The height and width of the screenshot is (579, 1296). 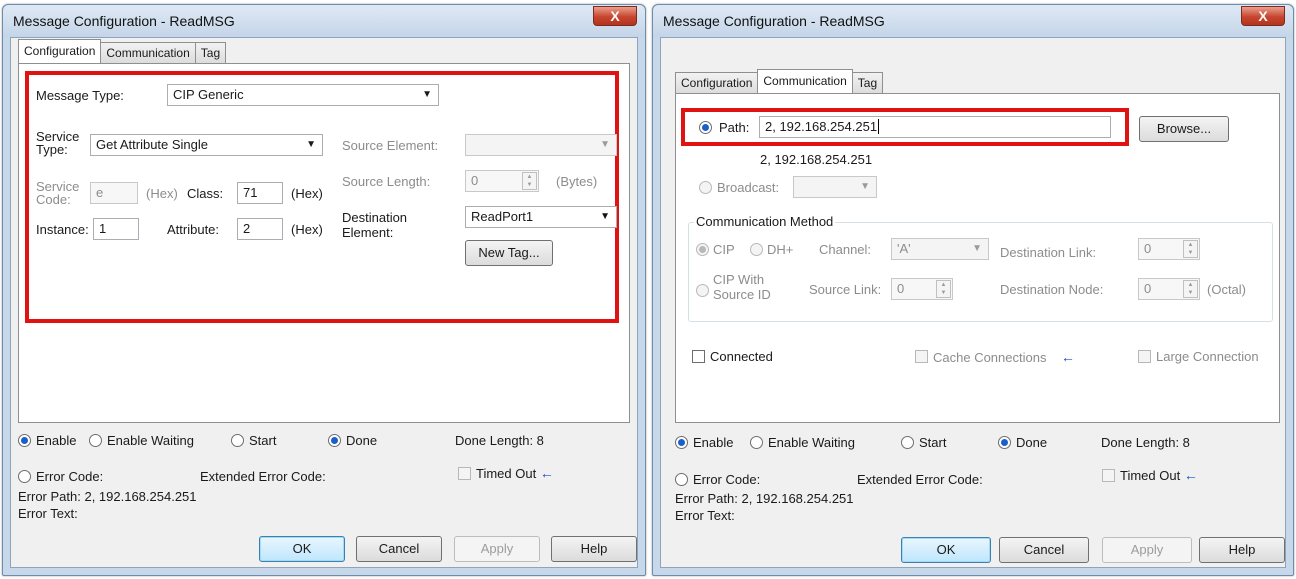 What do you see at coordinates (205, 193) in the screenshot?
I see `class-label: Class:` at bounding box center [205, 193].